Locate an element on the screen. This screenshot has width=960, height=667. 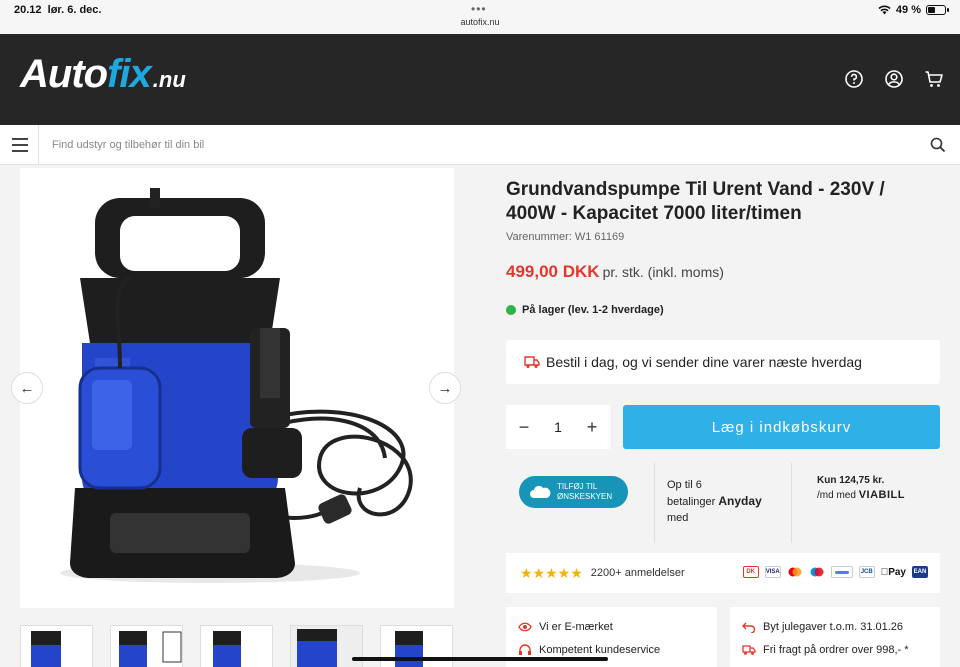
visa-icon: VISA is located at coordinates (772, 572).